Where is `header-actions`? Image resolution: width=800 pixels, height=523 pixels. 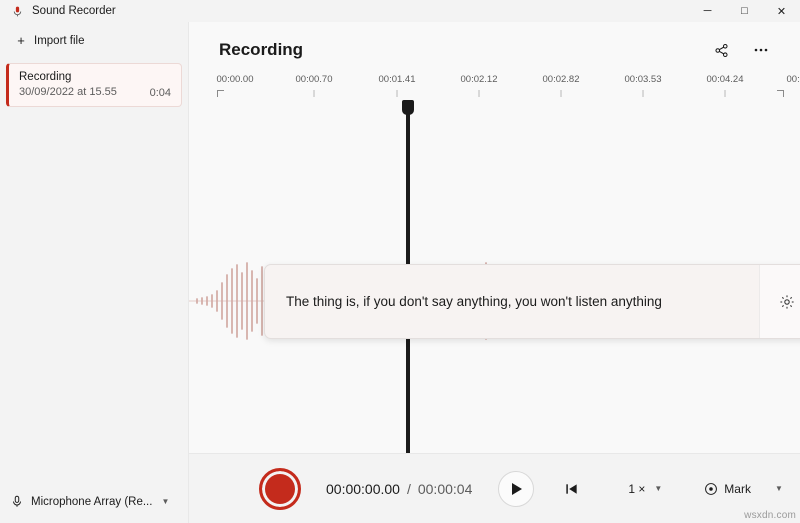 header-actions is located at coordinates (745, 50).